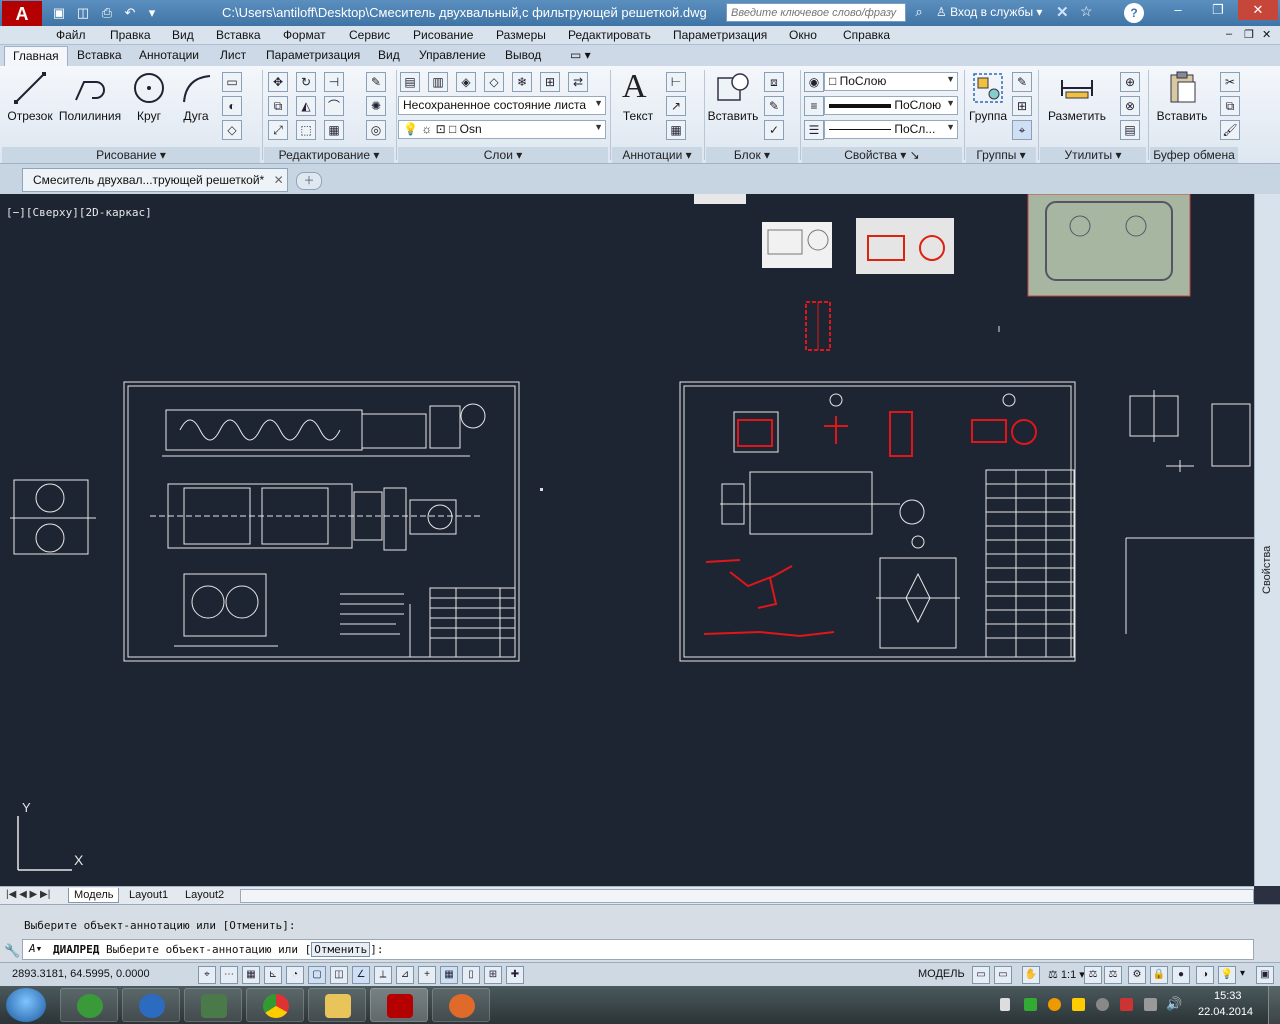 The image size is (1280, 1024). I want to click on tab-layout2: Layout2, so click(204, 895).